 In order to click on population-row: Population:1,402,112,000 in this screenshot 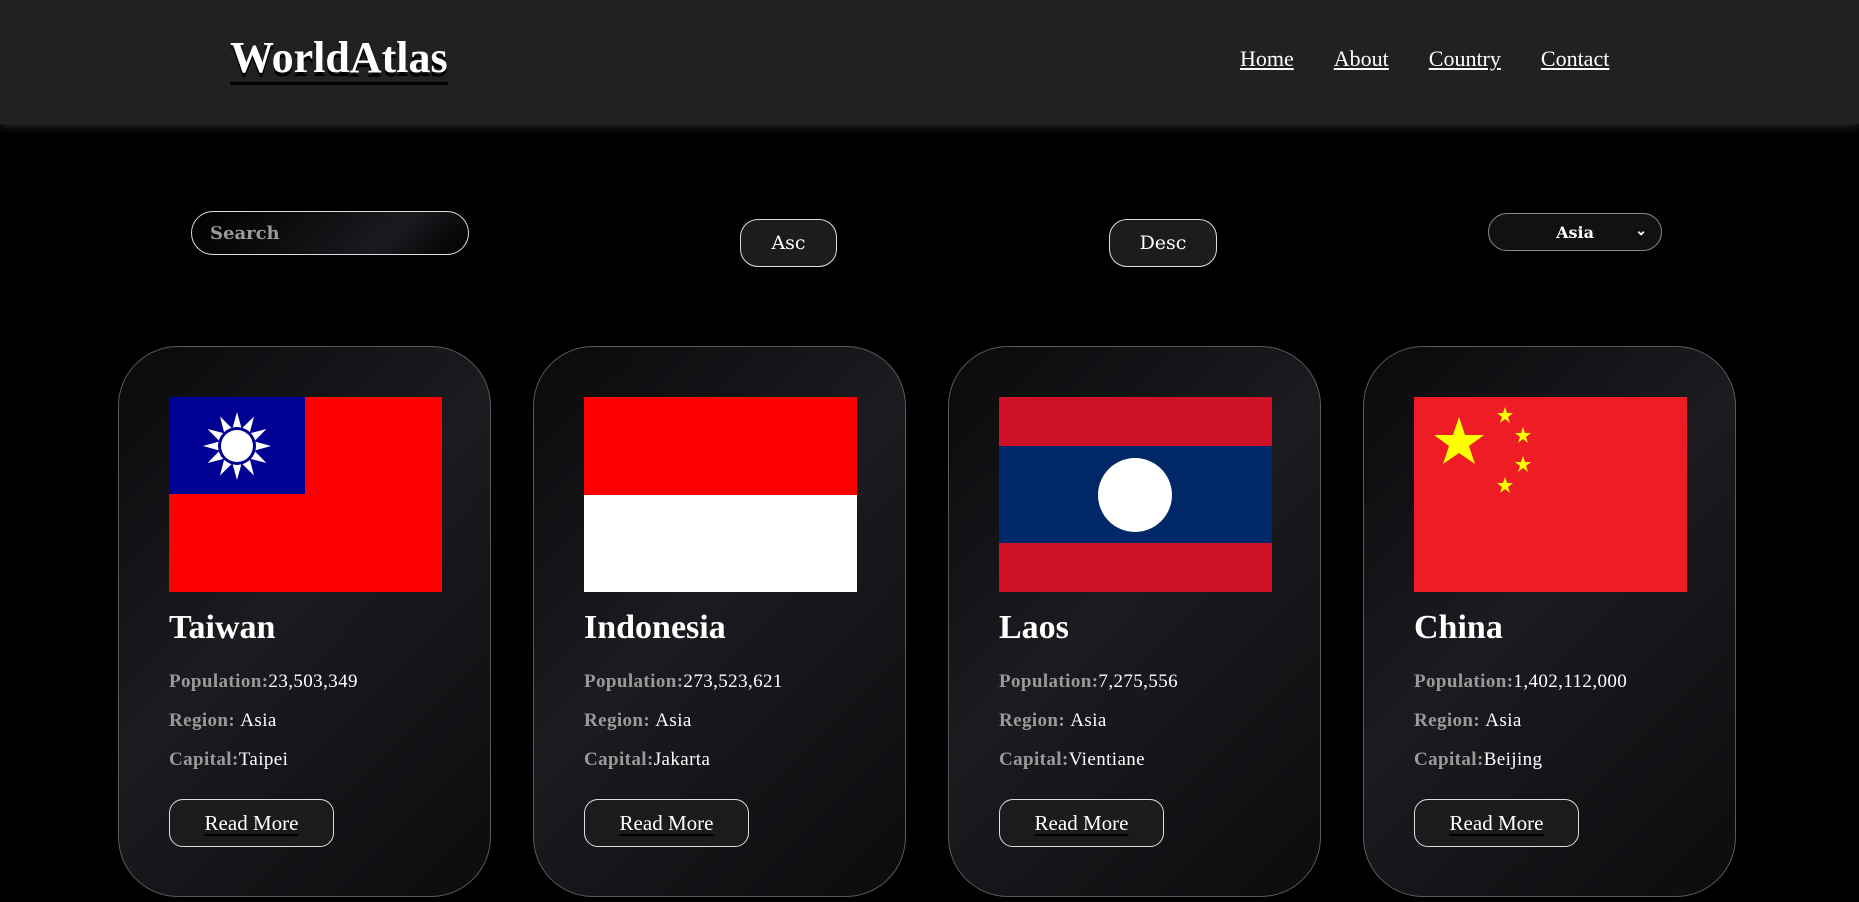, I will do `click(1520, 682)`.